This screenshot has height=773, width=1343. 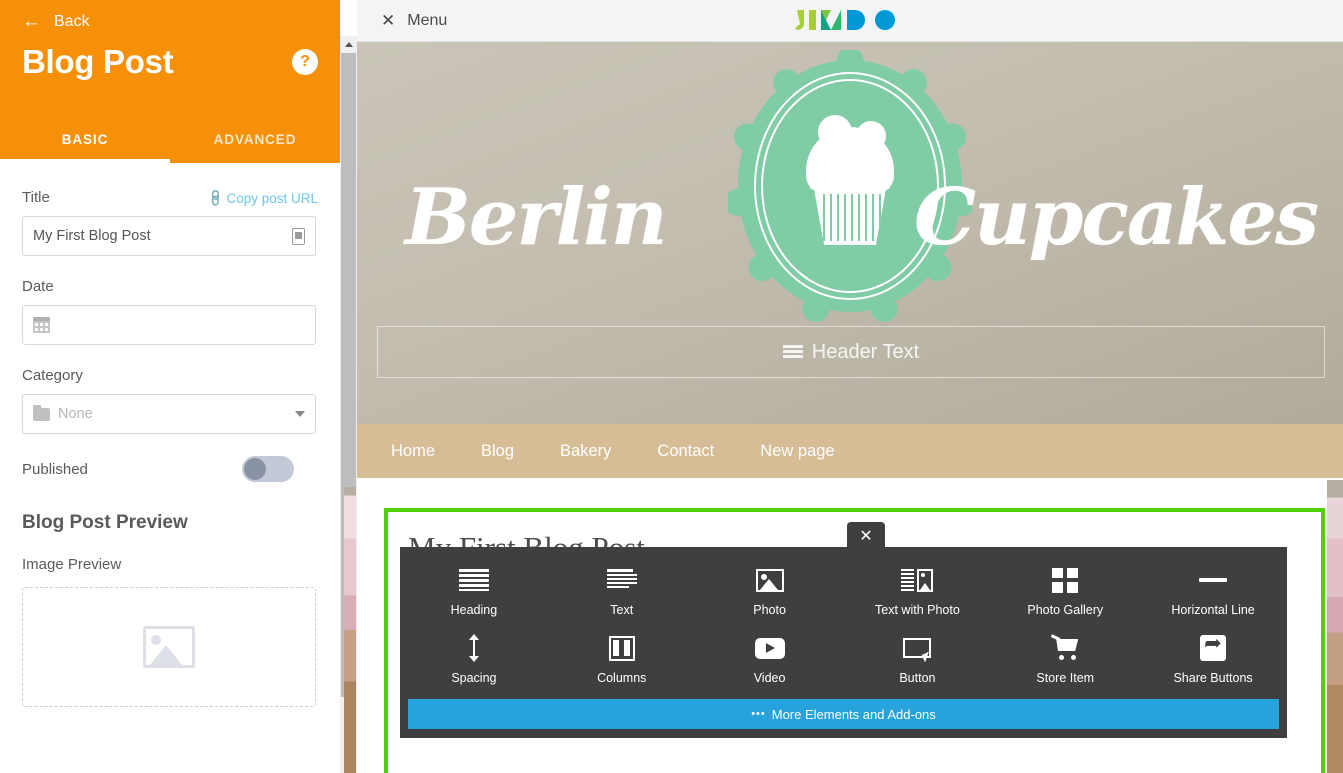 I want to click on back-button: ← Back, so click(x=170, y=15).